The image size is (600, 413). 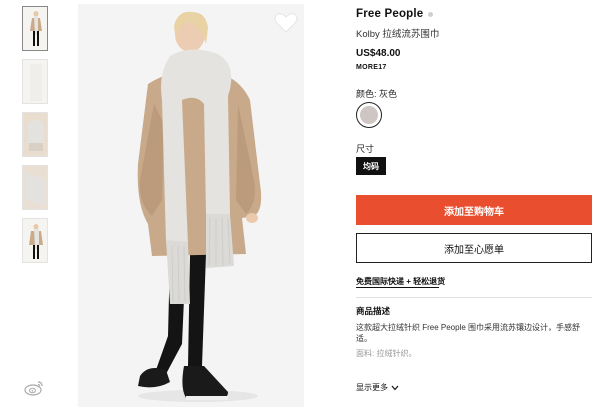 I want to click on add-to-wishlist-button: 添加至心愿单, so click(x=474, y=248).